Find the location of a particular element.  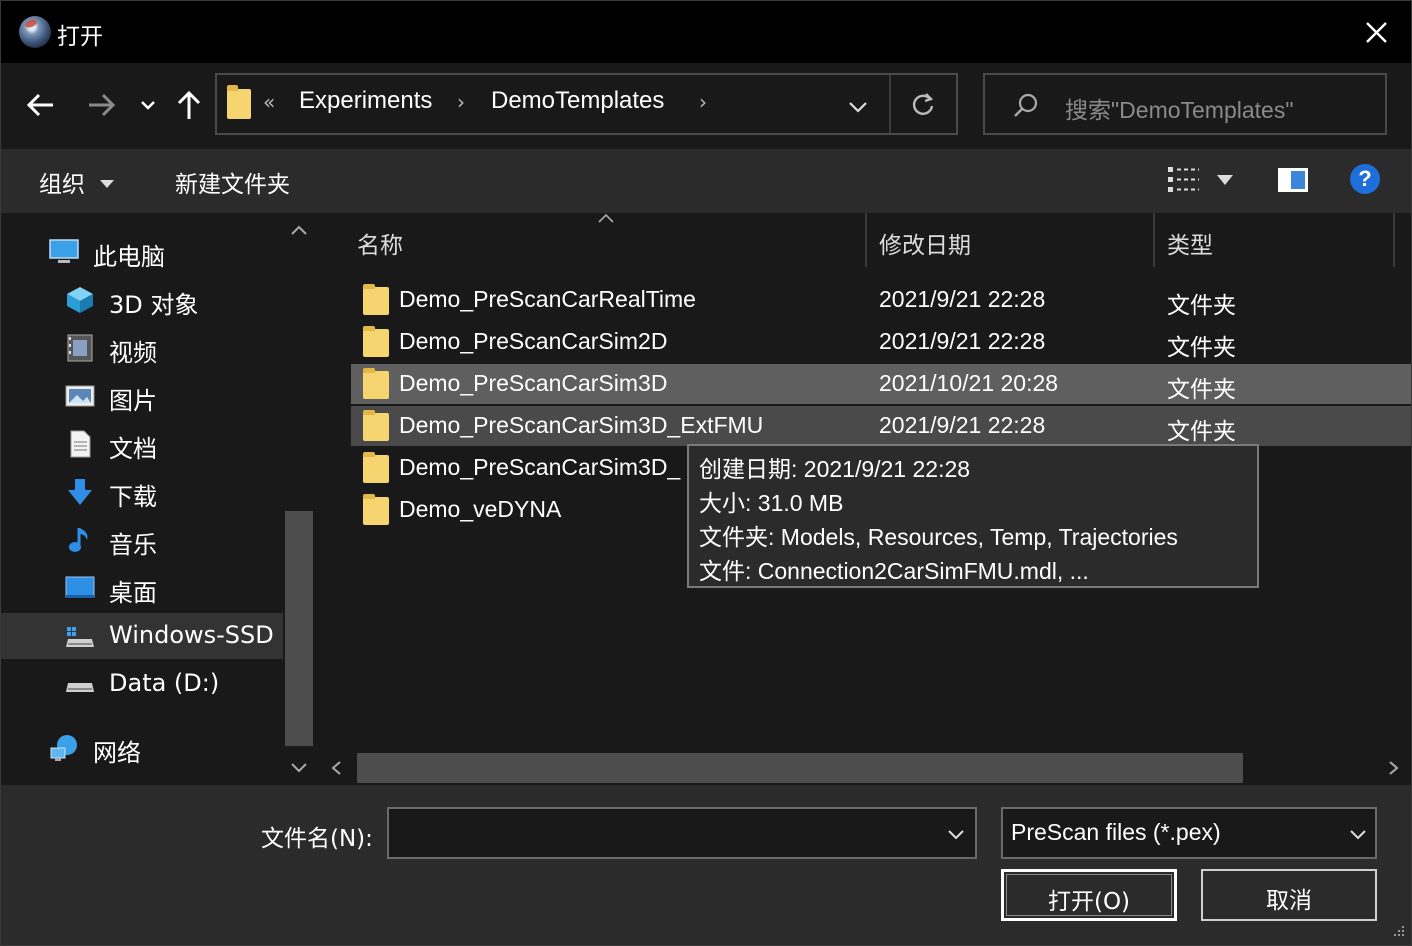

sidebar-item-3d-objects: 3D 对象 is located at coordinates (142, 300).